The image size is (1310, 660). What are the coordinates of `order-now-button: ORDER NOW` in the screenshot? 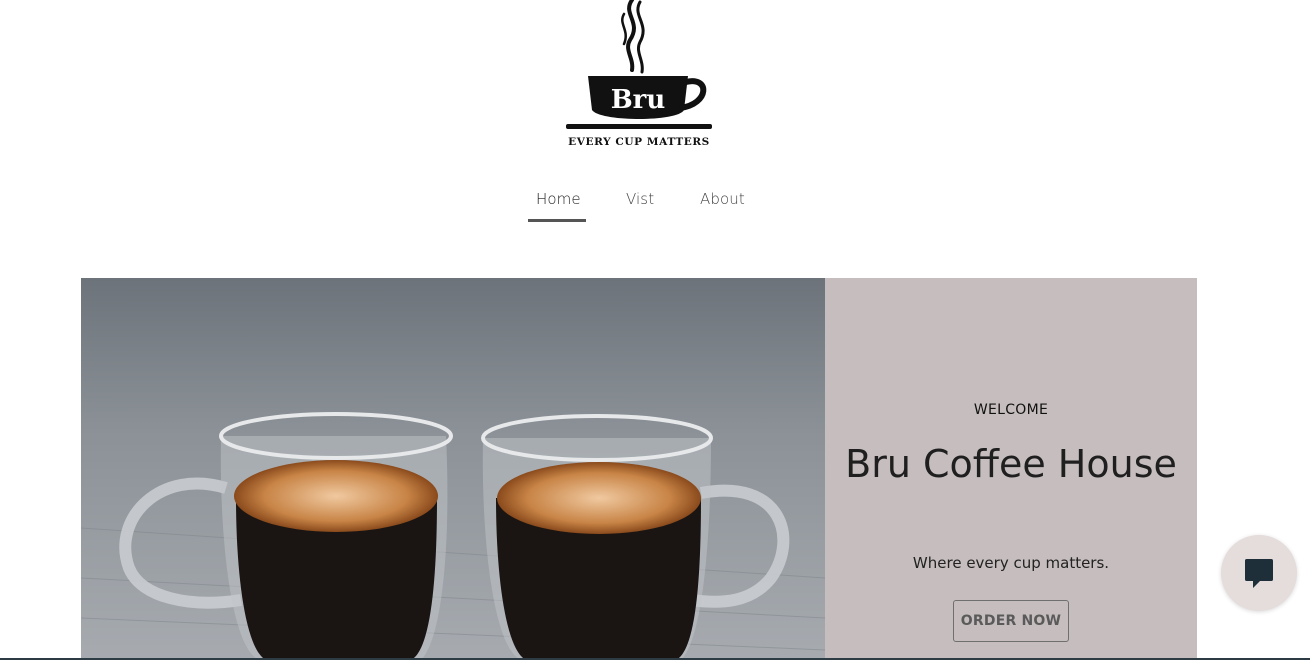 It's located at (1011, 621).